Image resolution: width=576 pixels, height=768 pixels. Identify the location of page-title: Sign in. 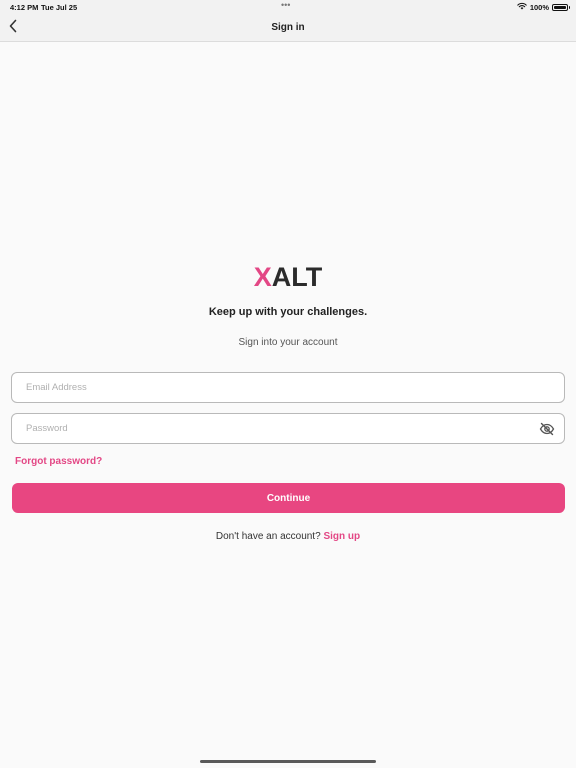
(288, 27).